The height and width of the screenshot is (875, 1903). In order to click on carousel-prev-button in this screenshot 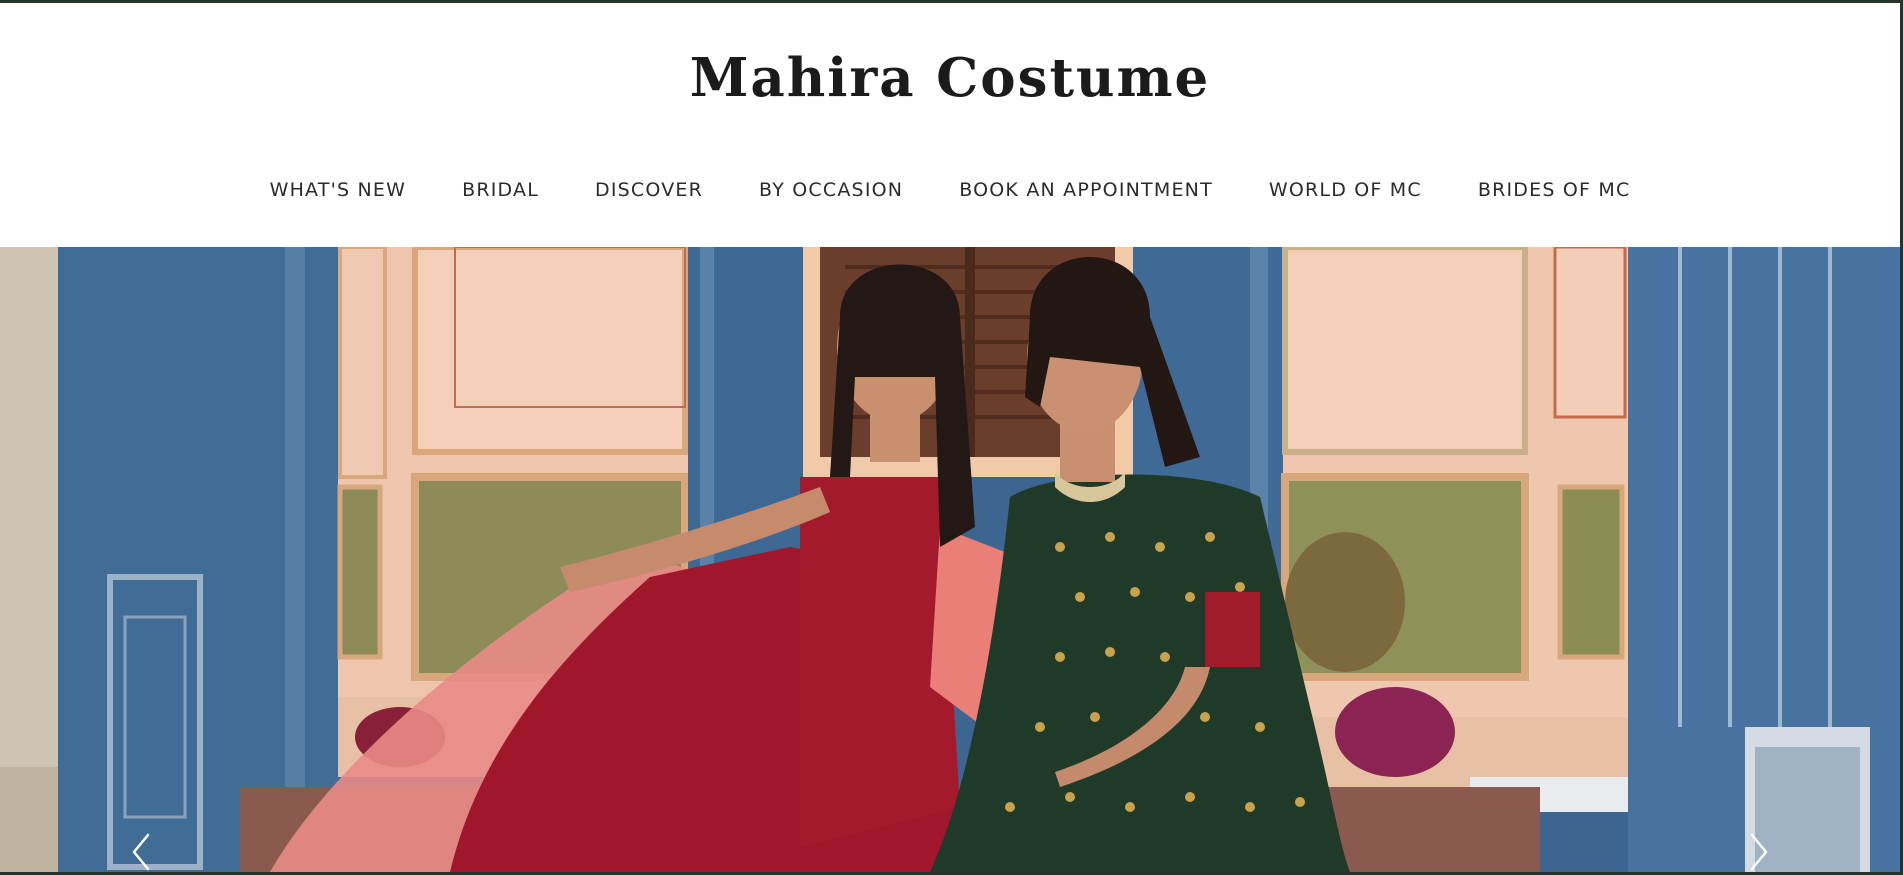, I will do `click(142, 849)`.